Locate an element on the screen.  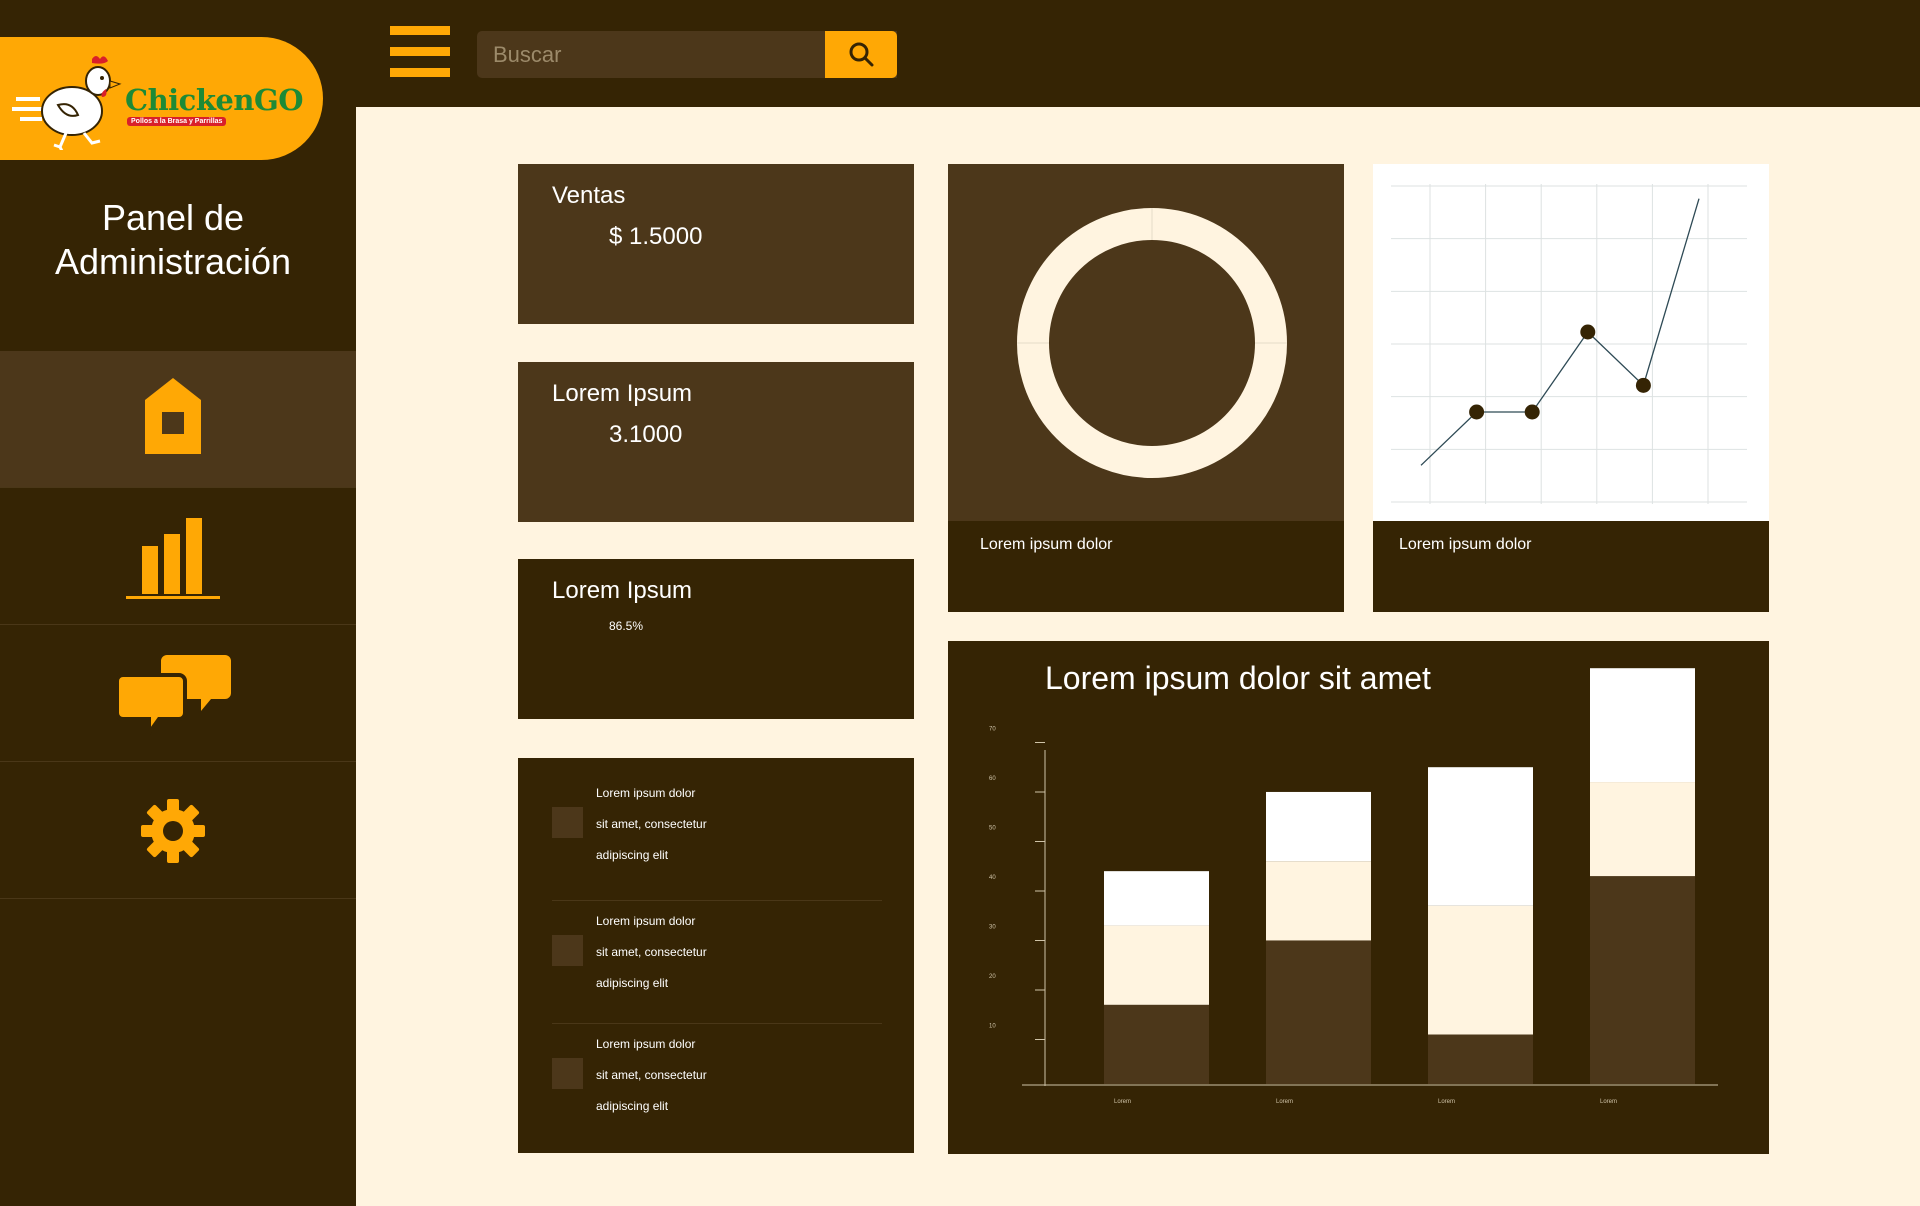
chicken-logo-icon is located at coordinates (67, 103).